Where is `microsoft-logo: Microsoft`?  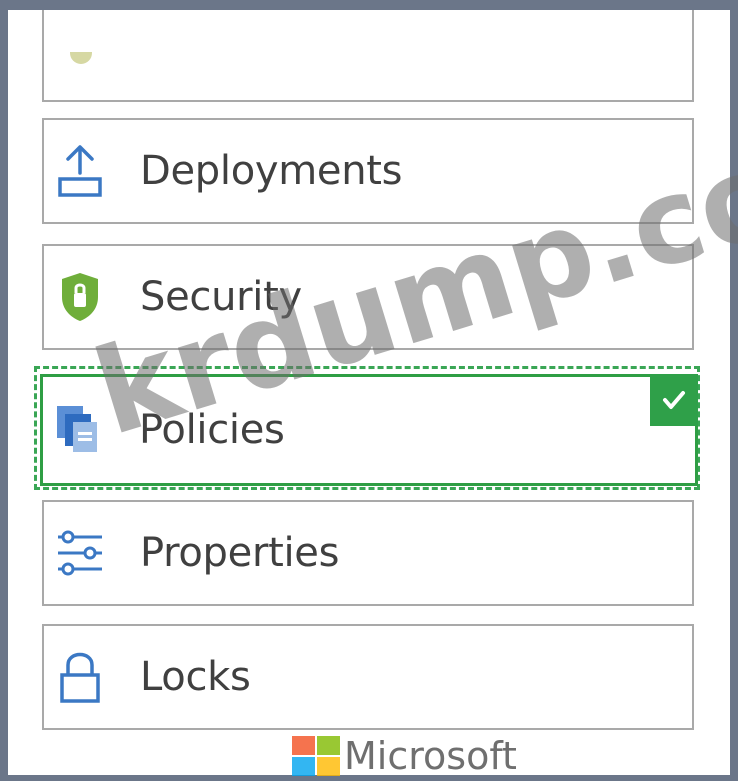
microsoft-logo: Microsoft is located at coordinates (404, 756).